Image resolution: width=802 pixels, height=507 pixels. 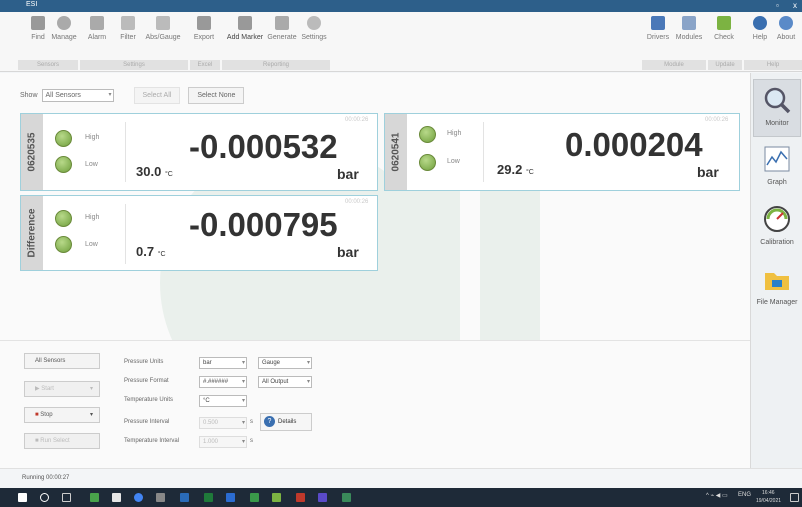 What do you see at coordinates (348, 174) in the screenshot?
I see `pressure-unit: bar` at bounding box center [348, 174].